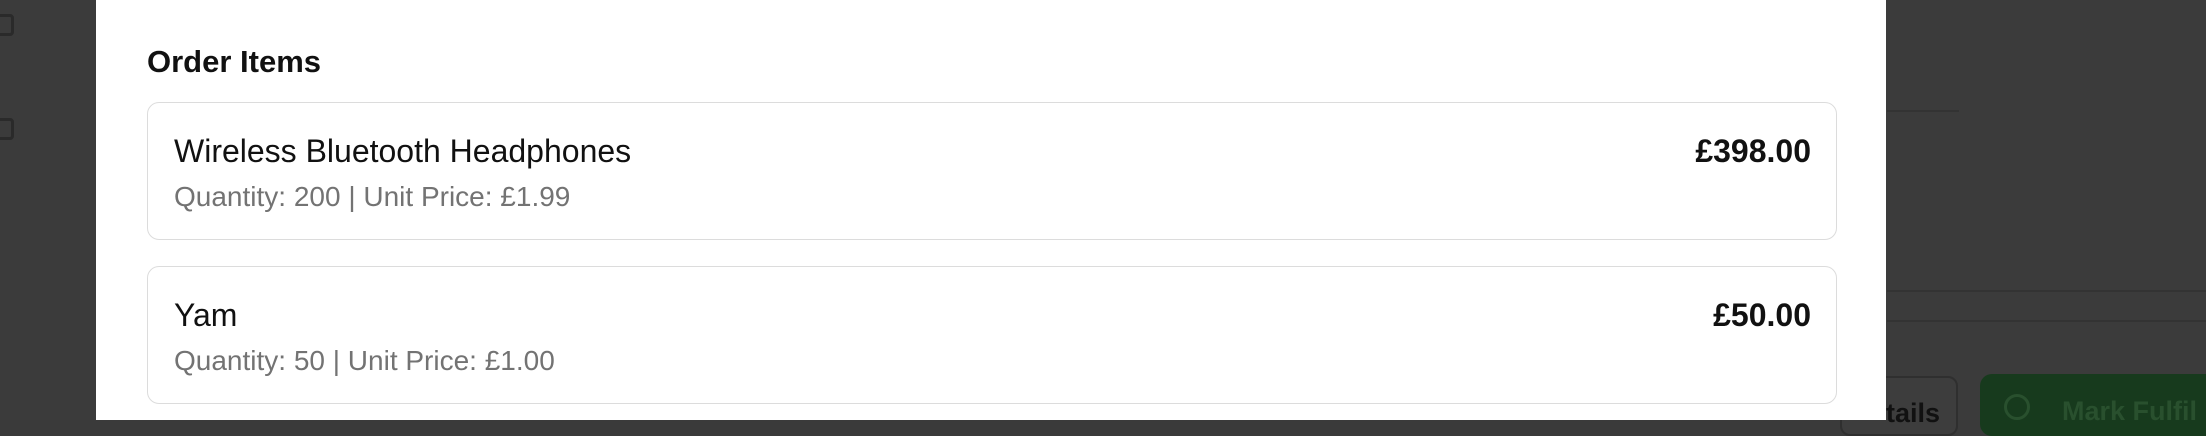 This screenshot has width=2206, height=436. What do you see at coordinates (372, 196) in the screenshot?
I see `item-quantity-price: Quantity: 200 | Unit Price: £1.99` at bounding box center [372, 196].